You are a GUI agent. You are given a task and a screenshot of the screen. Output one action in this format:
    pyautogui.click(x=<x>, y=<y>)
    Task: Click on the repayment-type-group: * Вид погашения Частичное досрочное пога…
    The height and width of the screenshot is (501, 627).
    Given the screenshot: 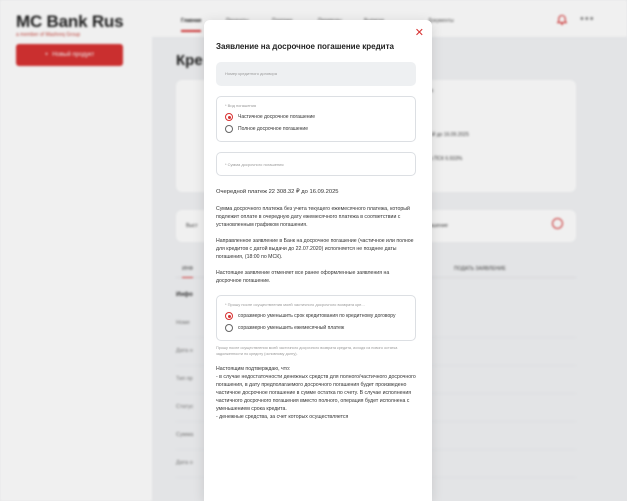 What is the action you would take?
    pyautogui.click(x=316, y=119)
    